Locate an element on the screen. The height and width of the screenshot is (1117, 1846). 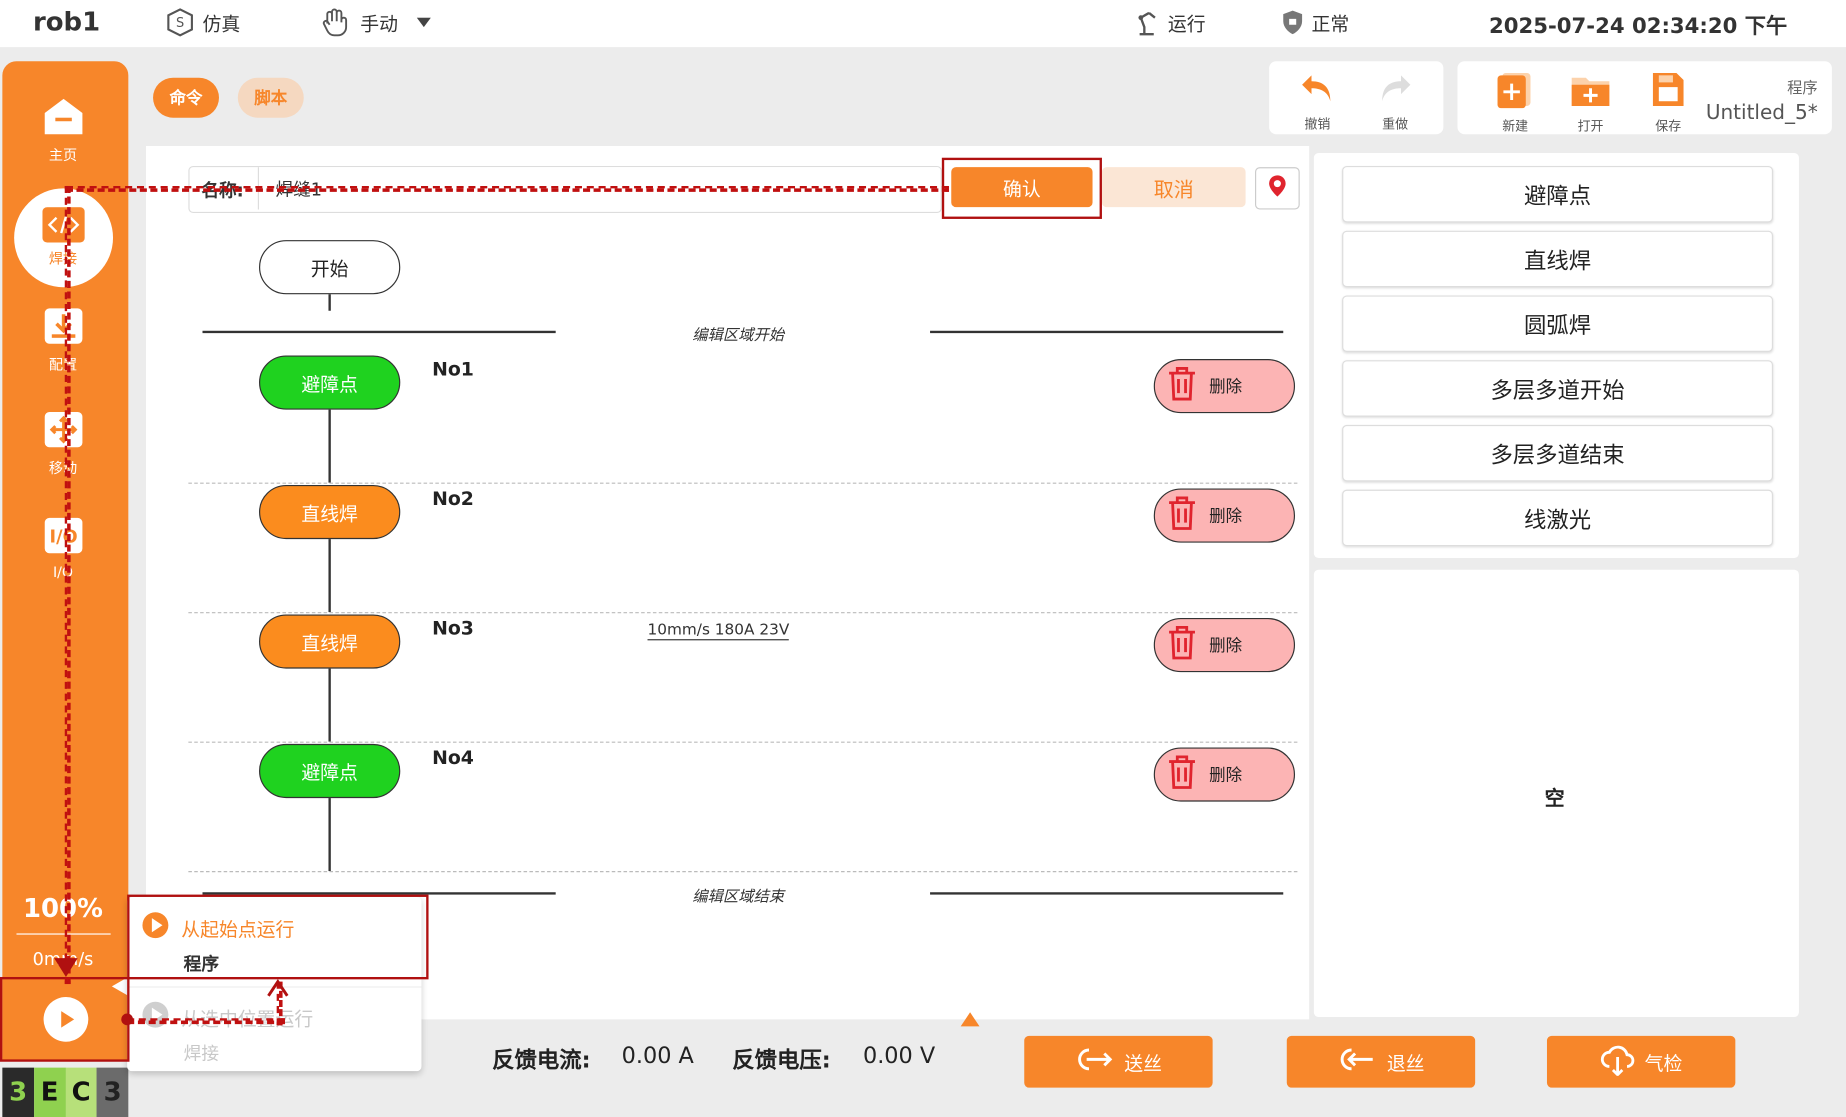
redo-label: 重做 is located at coordinates (1395, 124).